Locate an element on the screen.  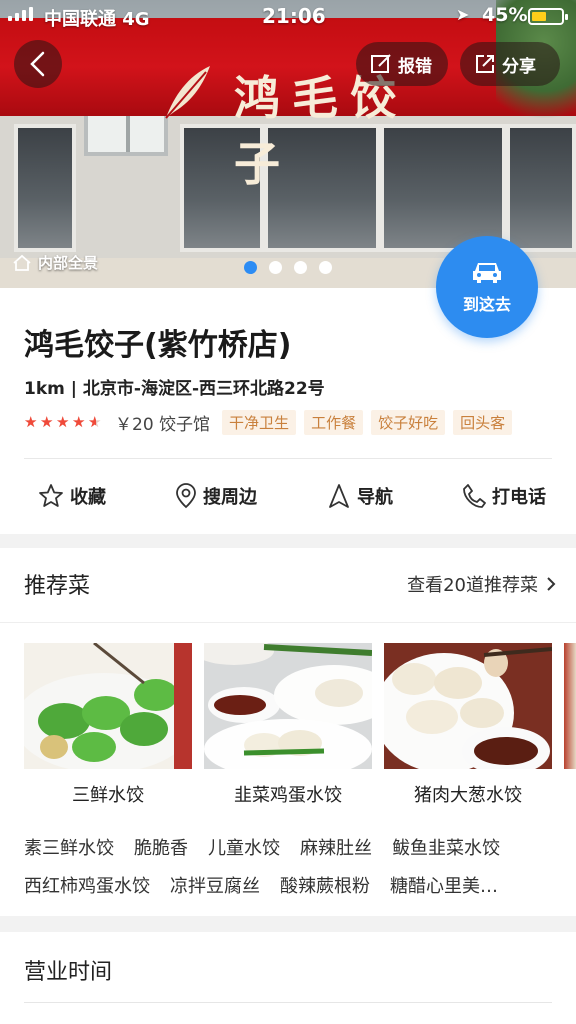
location-arrow-icon: ➤ is located at coordinates (463, 14).